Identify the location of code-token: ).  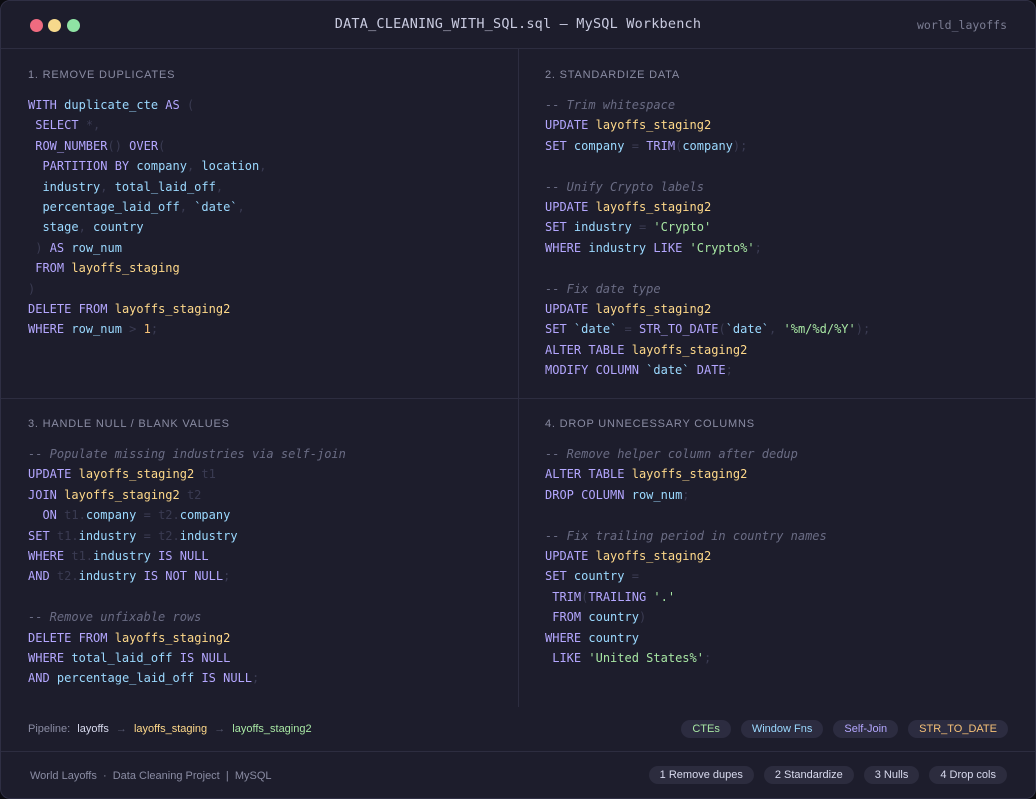
(32, 288).